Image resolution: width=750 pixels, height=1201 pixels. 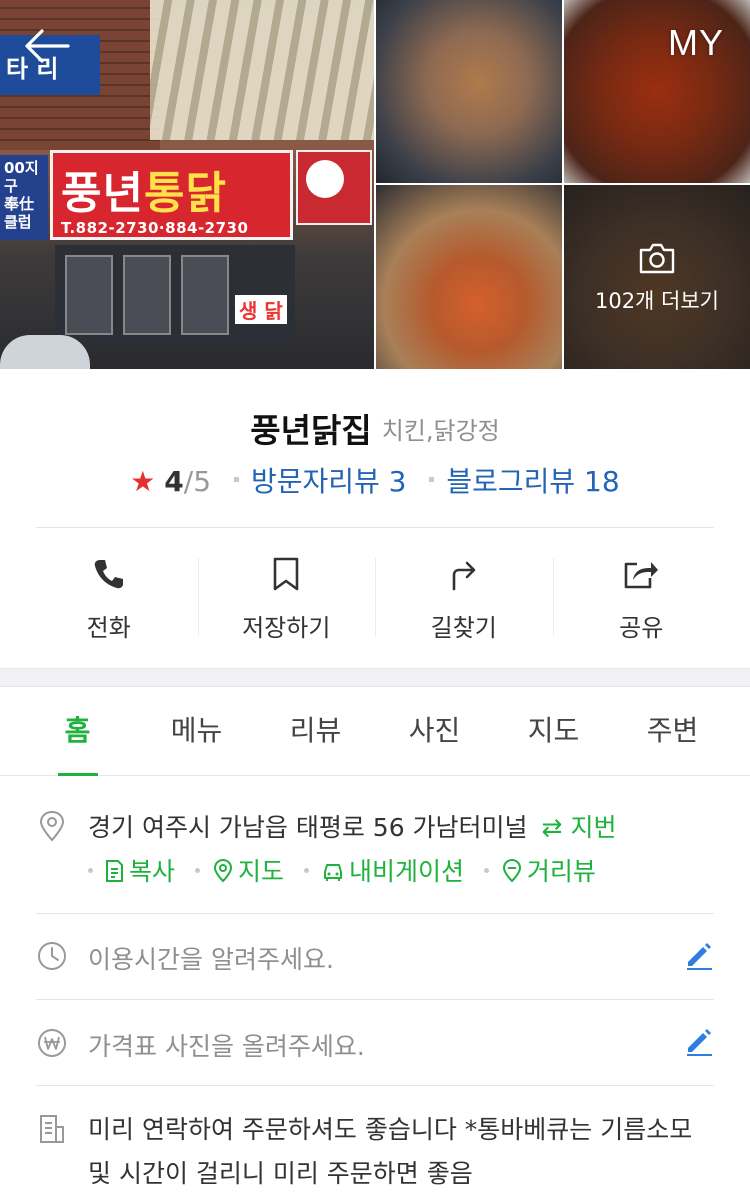 What do you see at coordinates (657, 258) in the screenshot?
I see `camera-icon` at bounding box center [657, 258].